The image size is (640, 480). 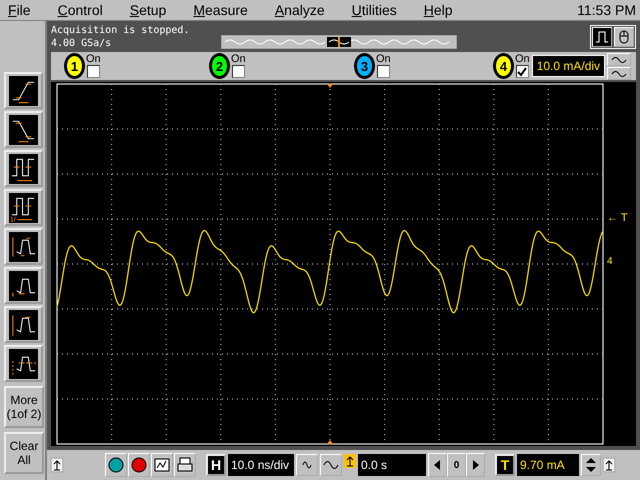 What do you see at coordinates (261, 465) in the screenshot?
I see `timebase-field: 10.0 ns/div` at bounding box center [261, 465].